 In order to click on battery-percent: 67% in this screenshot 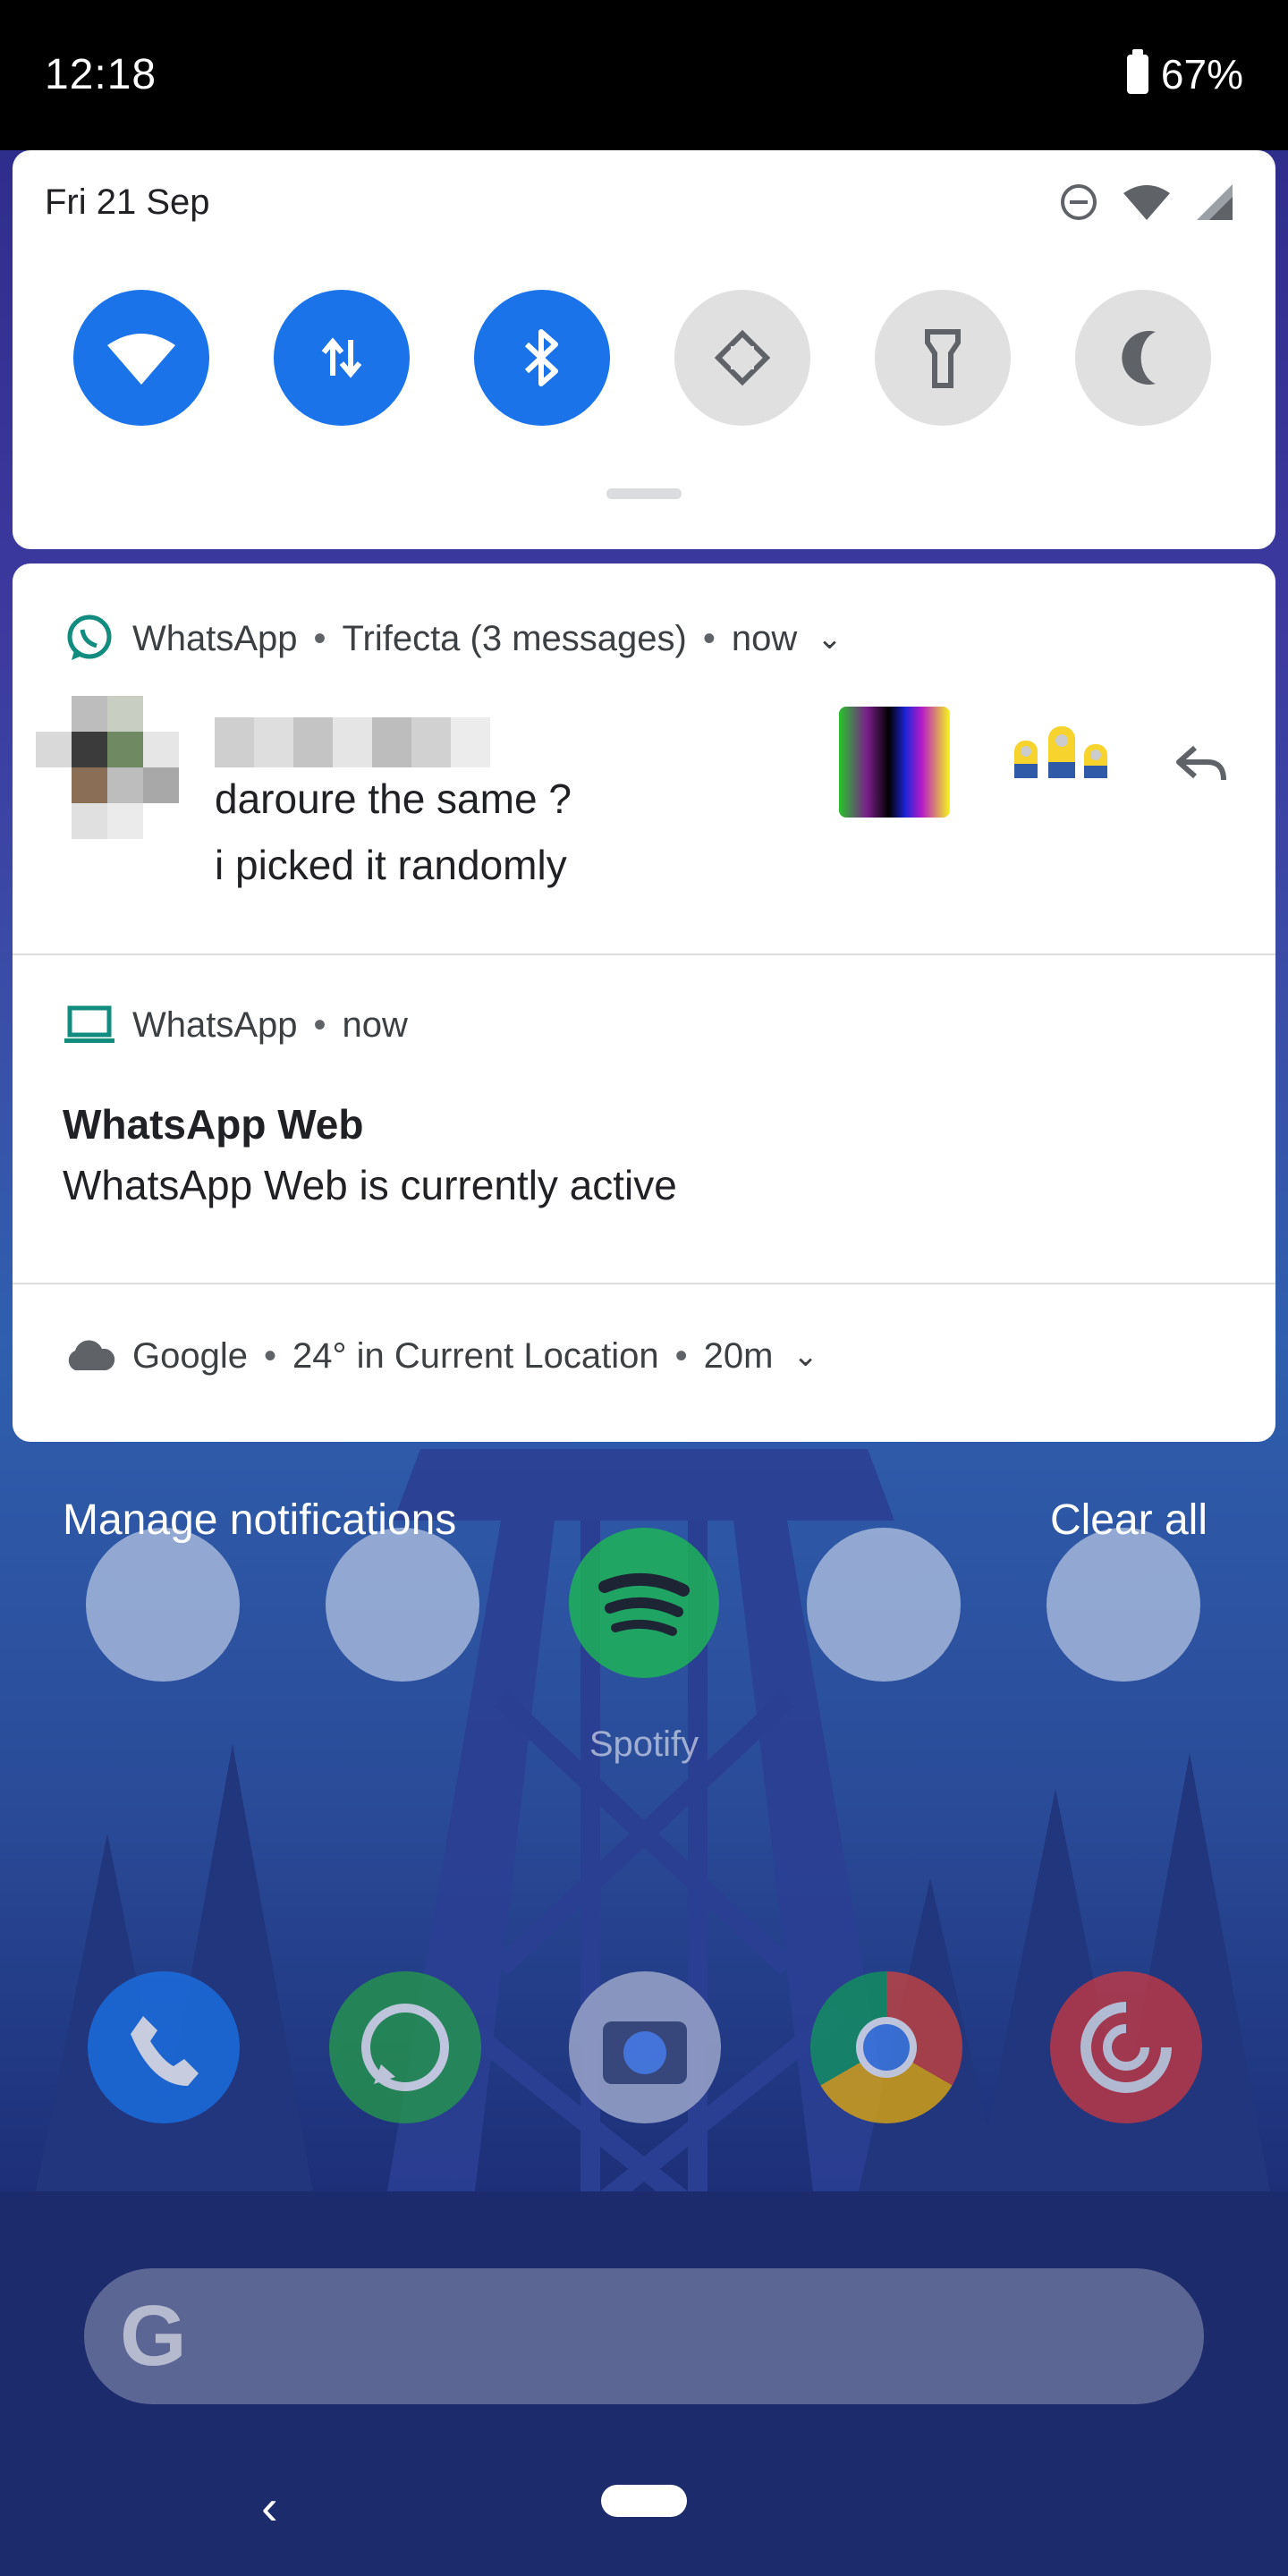, I will do `click(1201, 74)`.